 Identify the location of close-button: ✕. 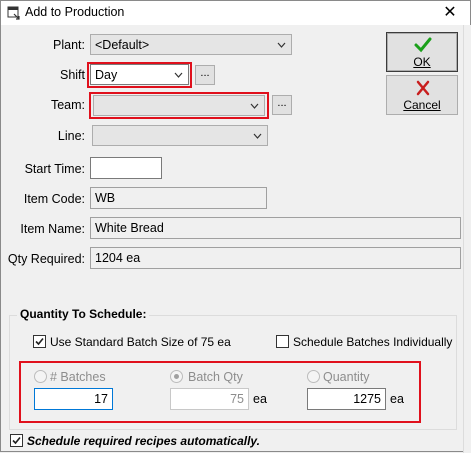
(450, 13).